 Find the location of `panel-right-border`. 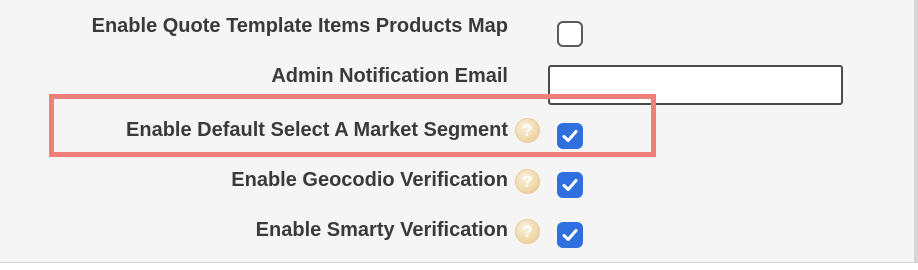

panel-right-border is located at coordinates (916, 135).